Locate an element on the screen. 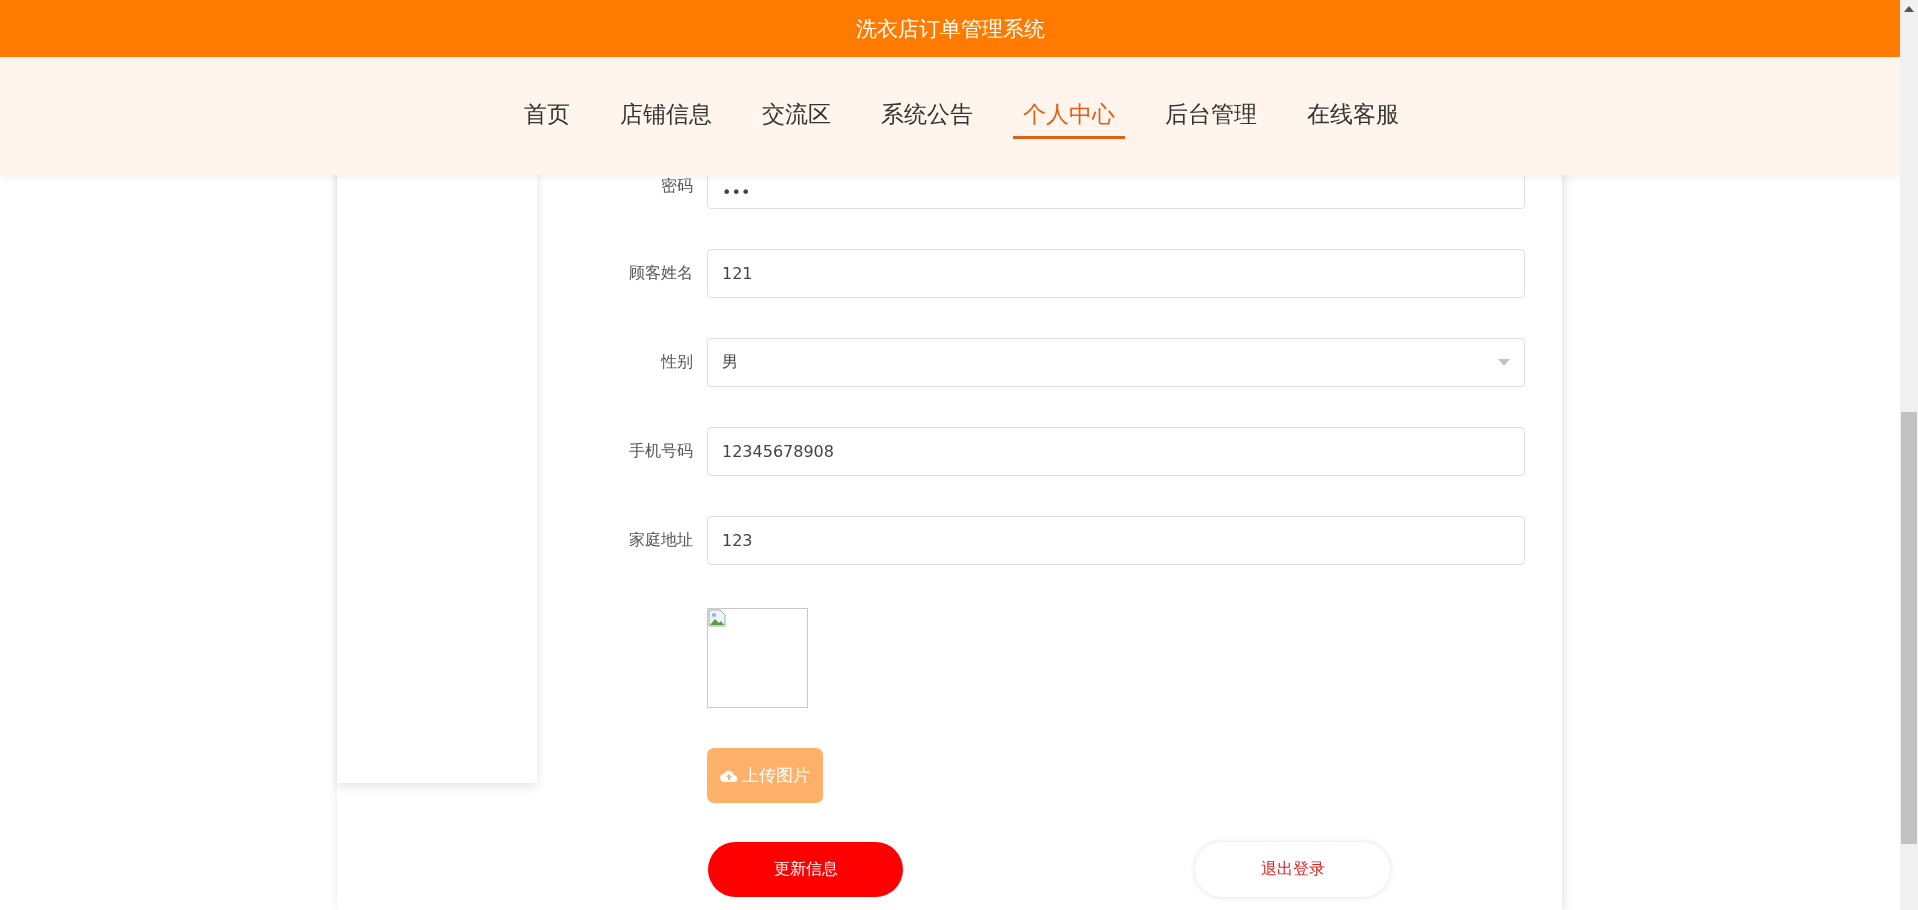 This screenshot has width=1918, height=910. scrollbar is located at coordinates (1909, 455).